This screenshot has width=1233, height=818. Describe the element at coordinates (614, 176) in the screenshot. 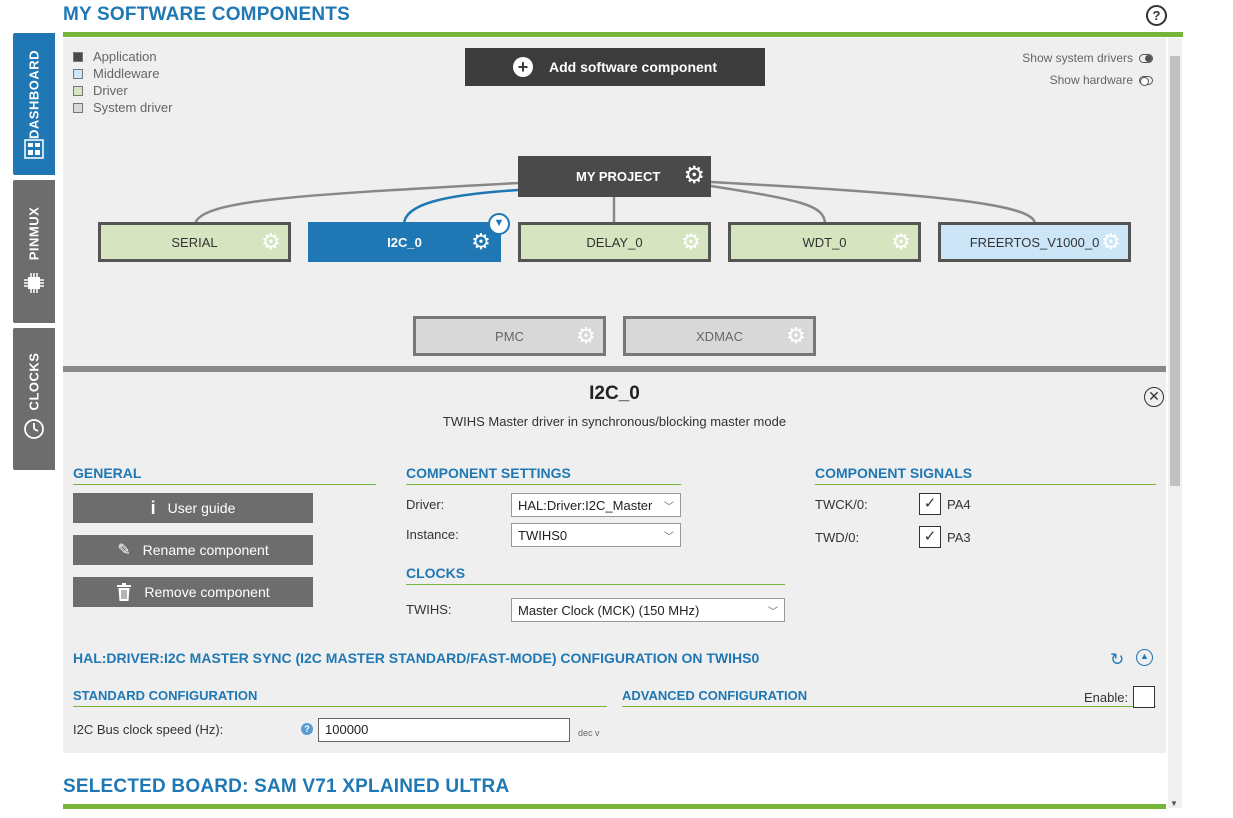

I see `my-project-node: MY PROJECT ⚙` at that location.